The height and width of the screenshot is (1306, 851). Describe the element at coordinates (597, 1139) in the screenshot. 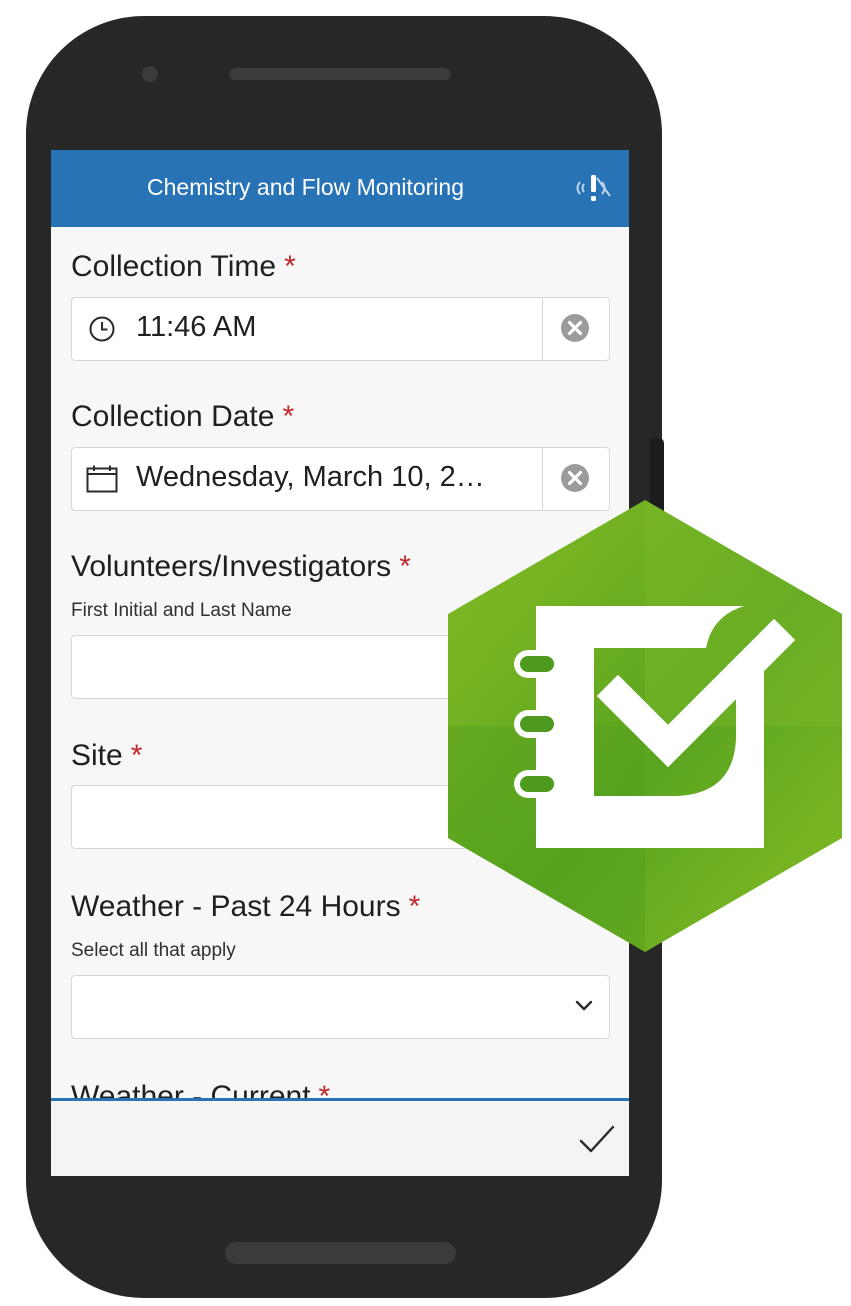

I see `checkmark-icon` at that location.